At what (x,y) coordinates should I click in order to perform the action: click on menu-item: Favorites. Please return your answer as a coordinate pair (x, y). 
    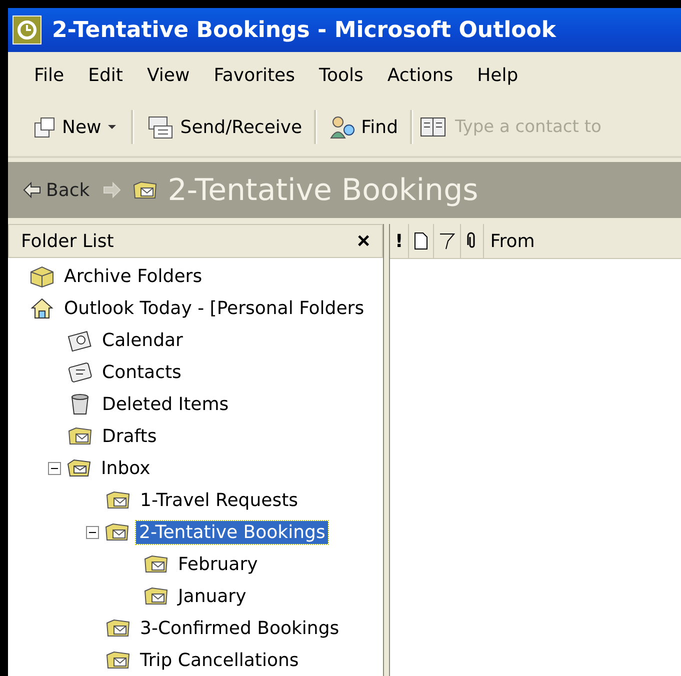
    Looking at the image, I should click on (255, 75).